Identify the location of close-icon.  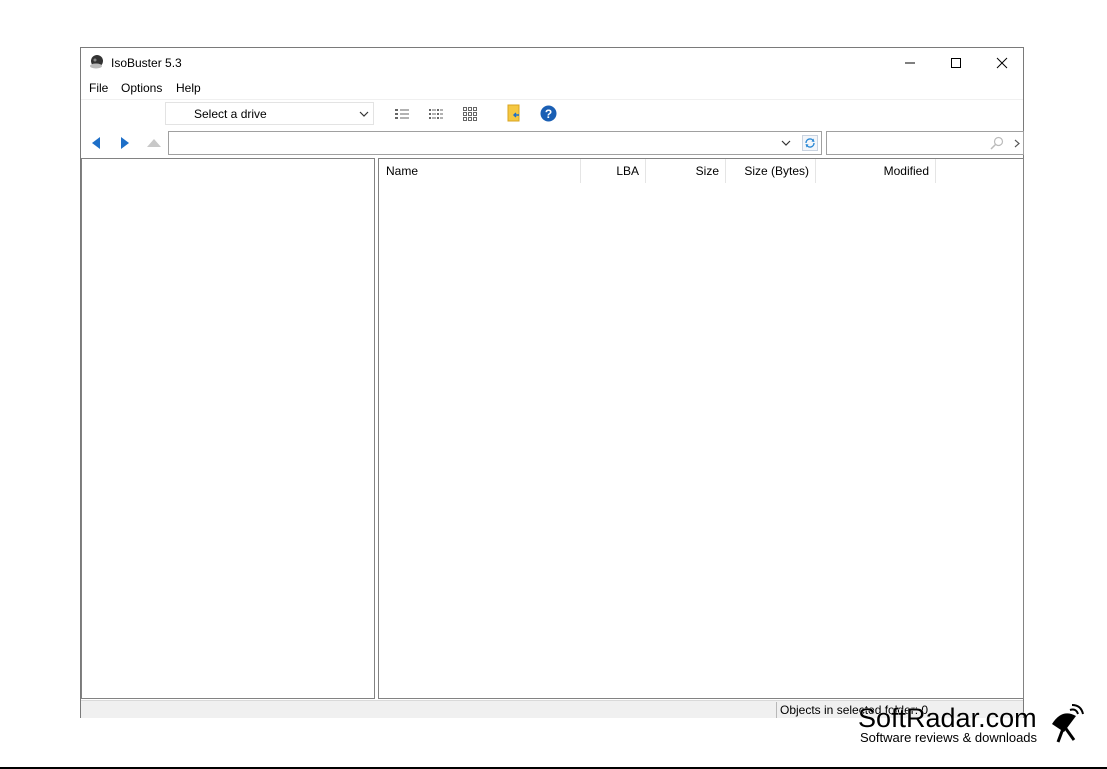
(1002, 63).